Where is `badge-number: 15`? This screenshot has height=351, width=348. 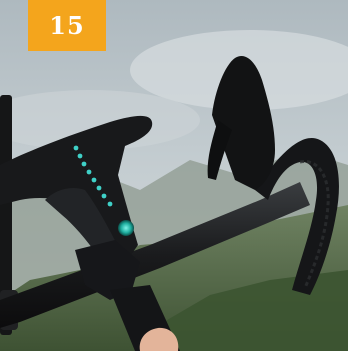
badge-number: 15 is located at coordinates (67, 25).